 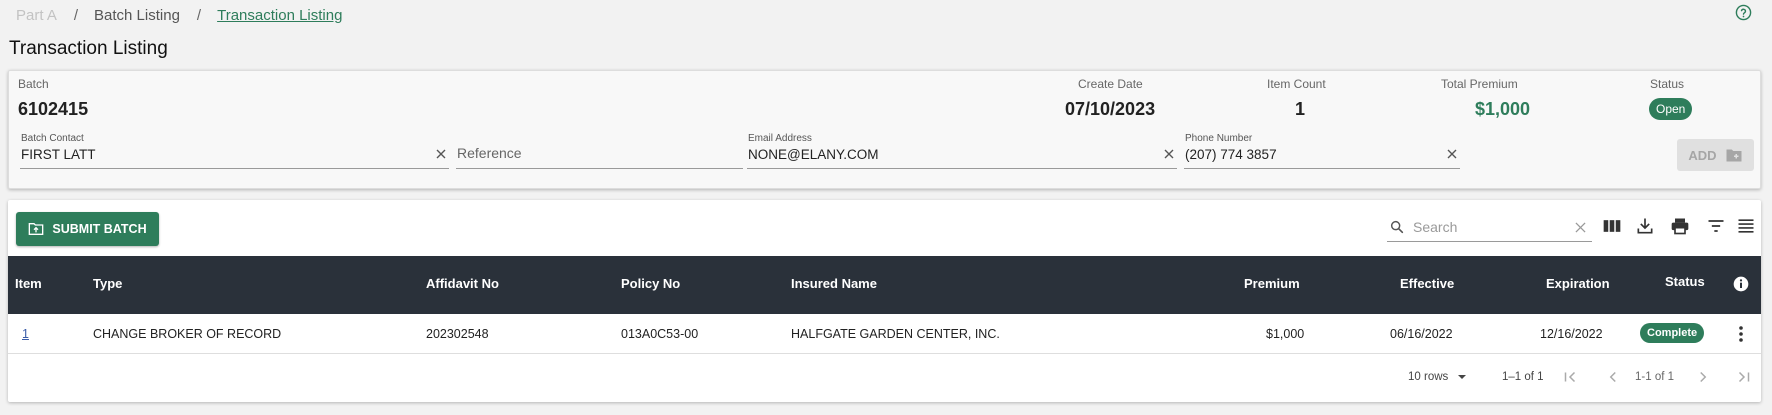 What do you see at coordinates (462, 283) in the screenshot?
I see `column-header-affidavit-no: Affidavit No` at bounding box center [462, 283].